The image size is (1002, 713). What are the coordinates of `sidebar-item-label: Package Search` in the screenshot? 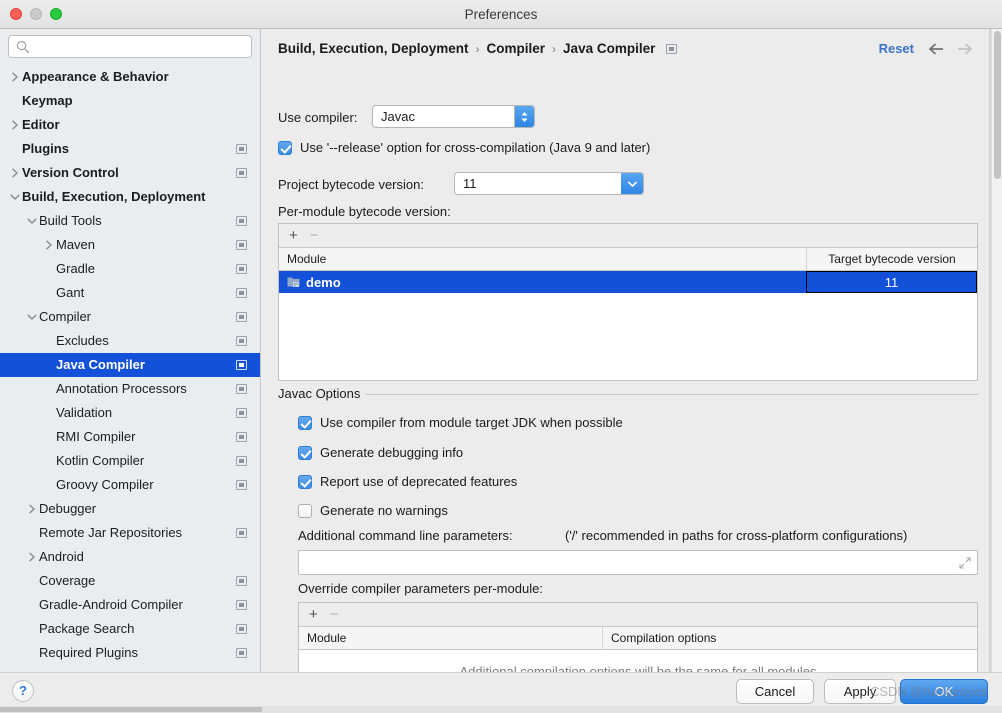 It's located at (87, 628).